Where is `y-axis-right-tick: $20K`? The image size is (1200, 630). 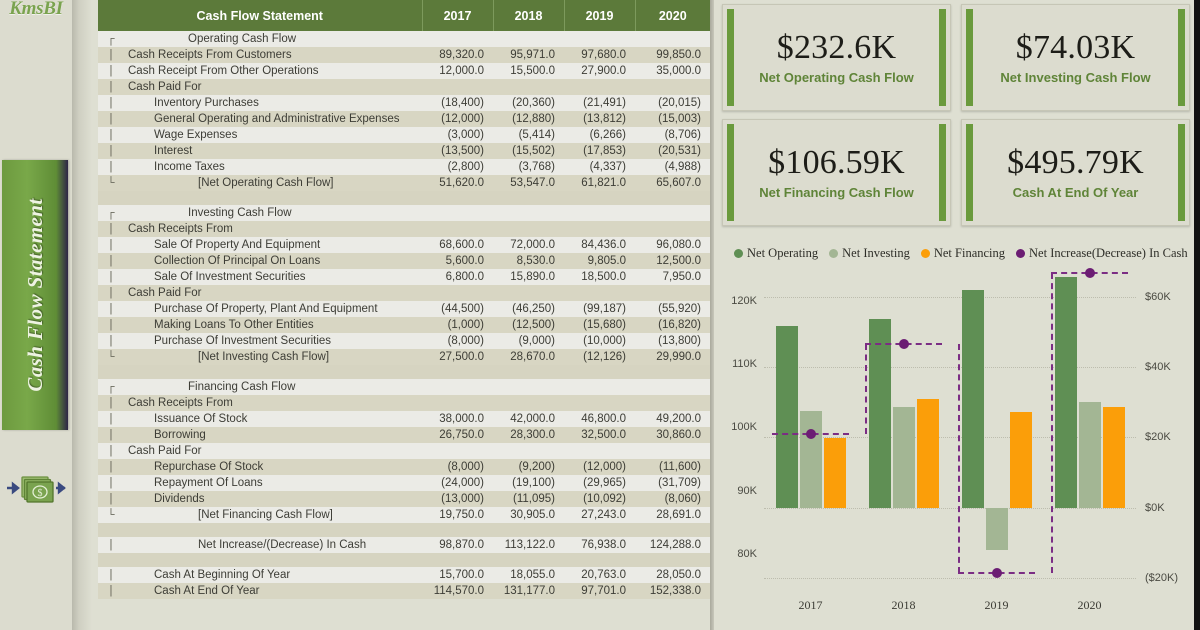 y-axis-right-tick: $20K is located at coordinates (1158, 437).